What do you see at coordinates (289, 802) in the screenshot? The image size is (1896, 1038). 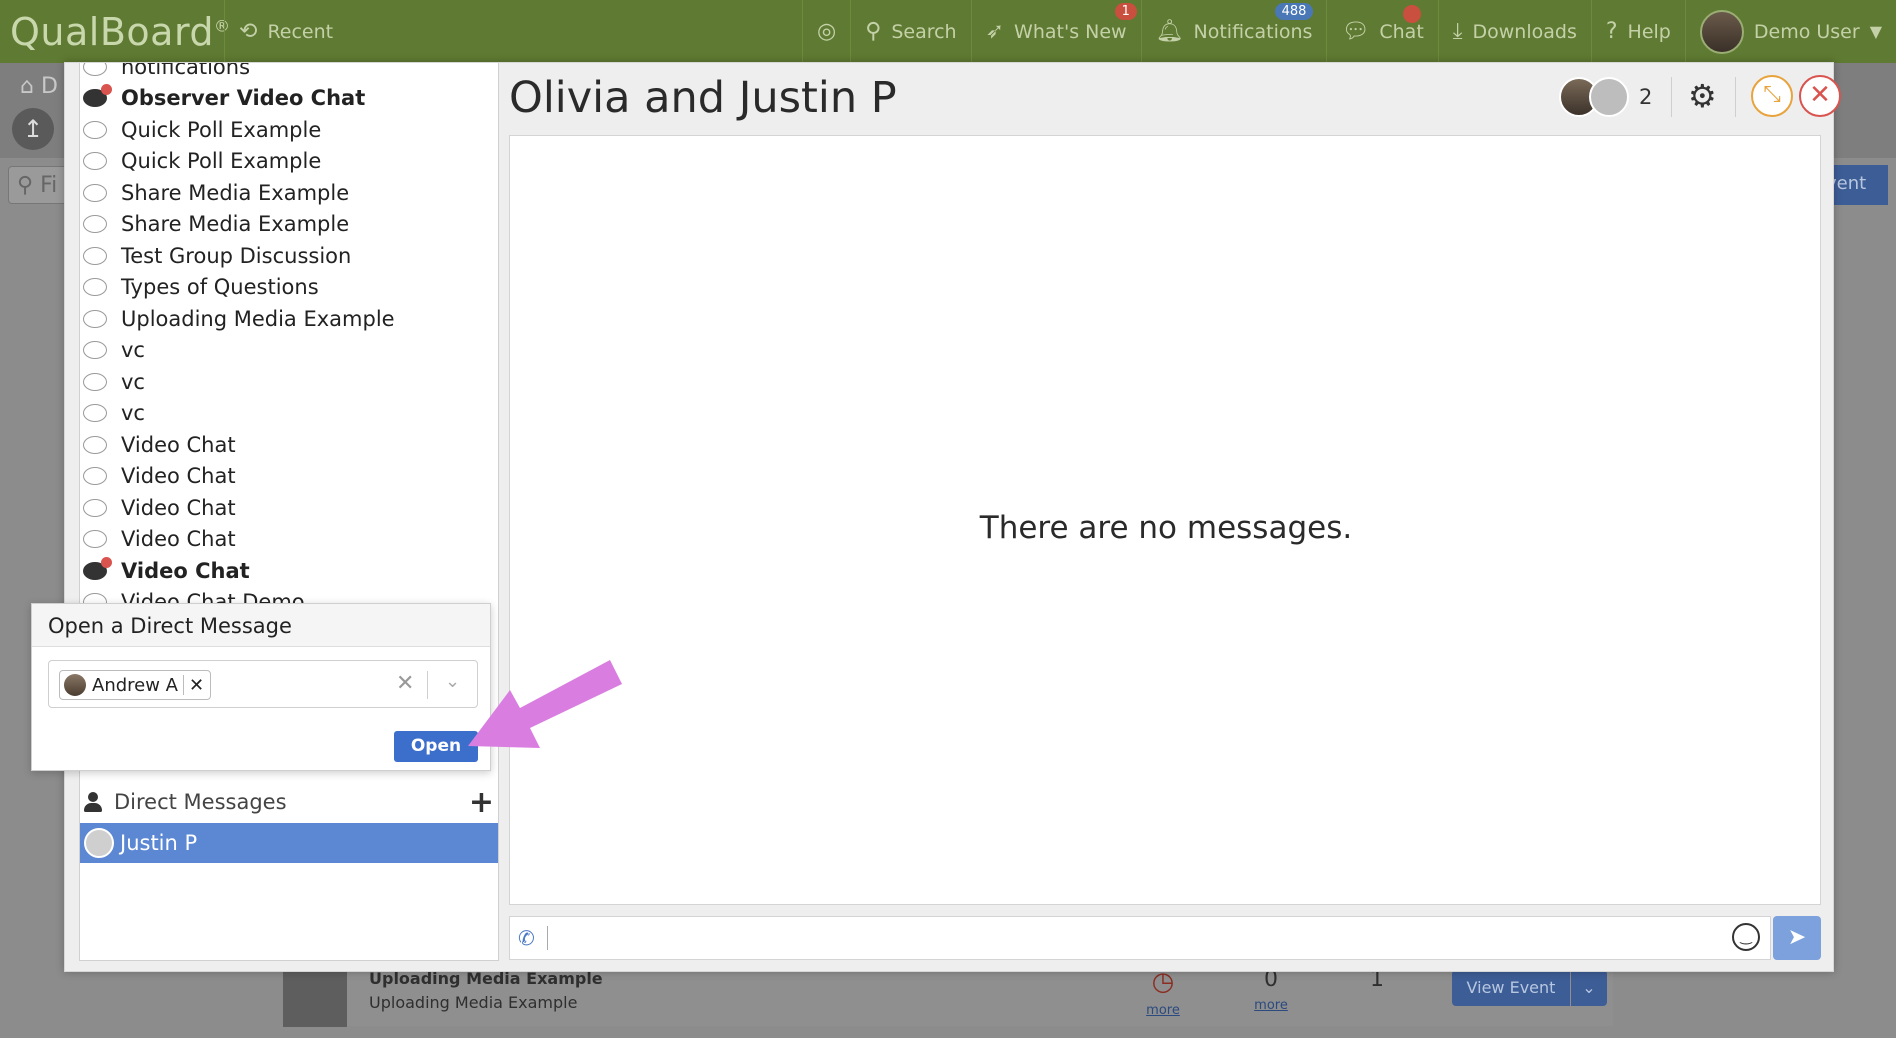 I see `direct-messages-header: Direct Messages +` at bounding box center [289, 802].